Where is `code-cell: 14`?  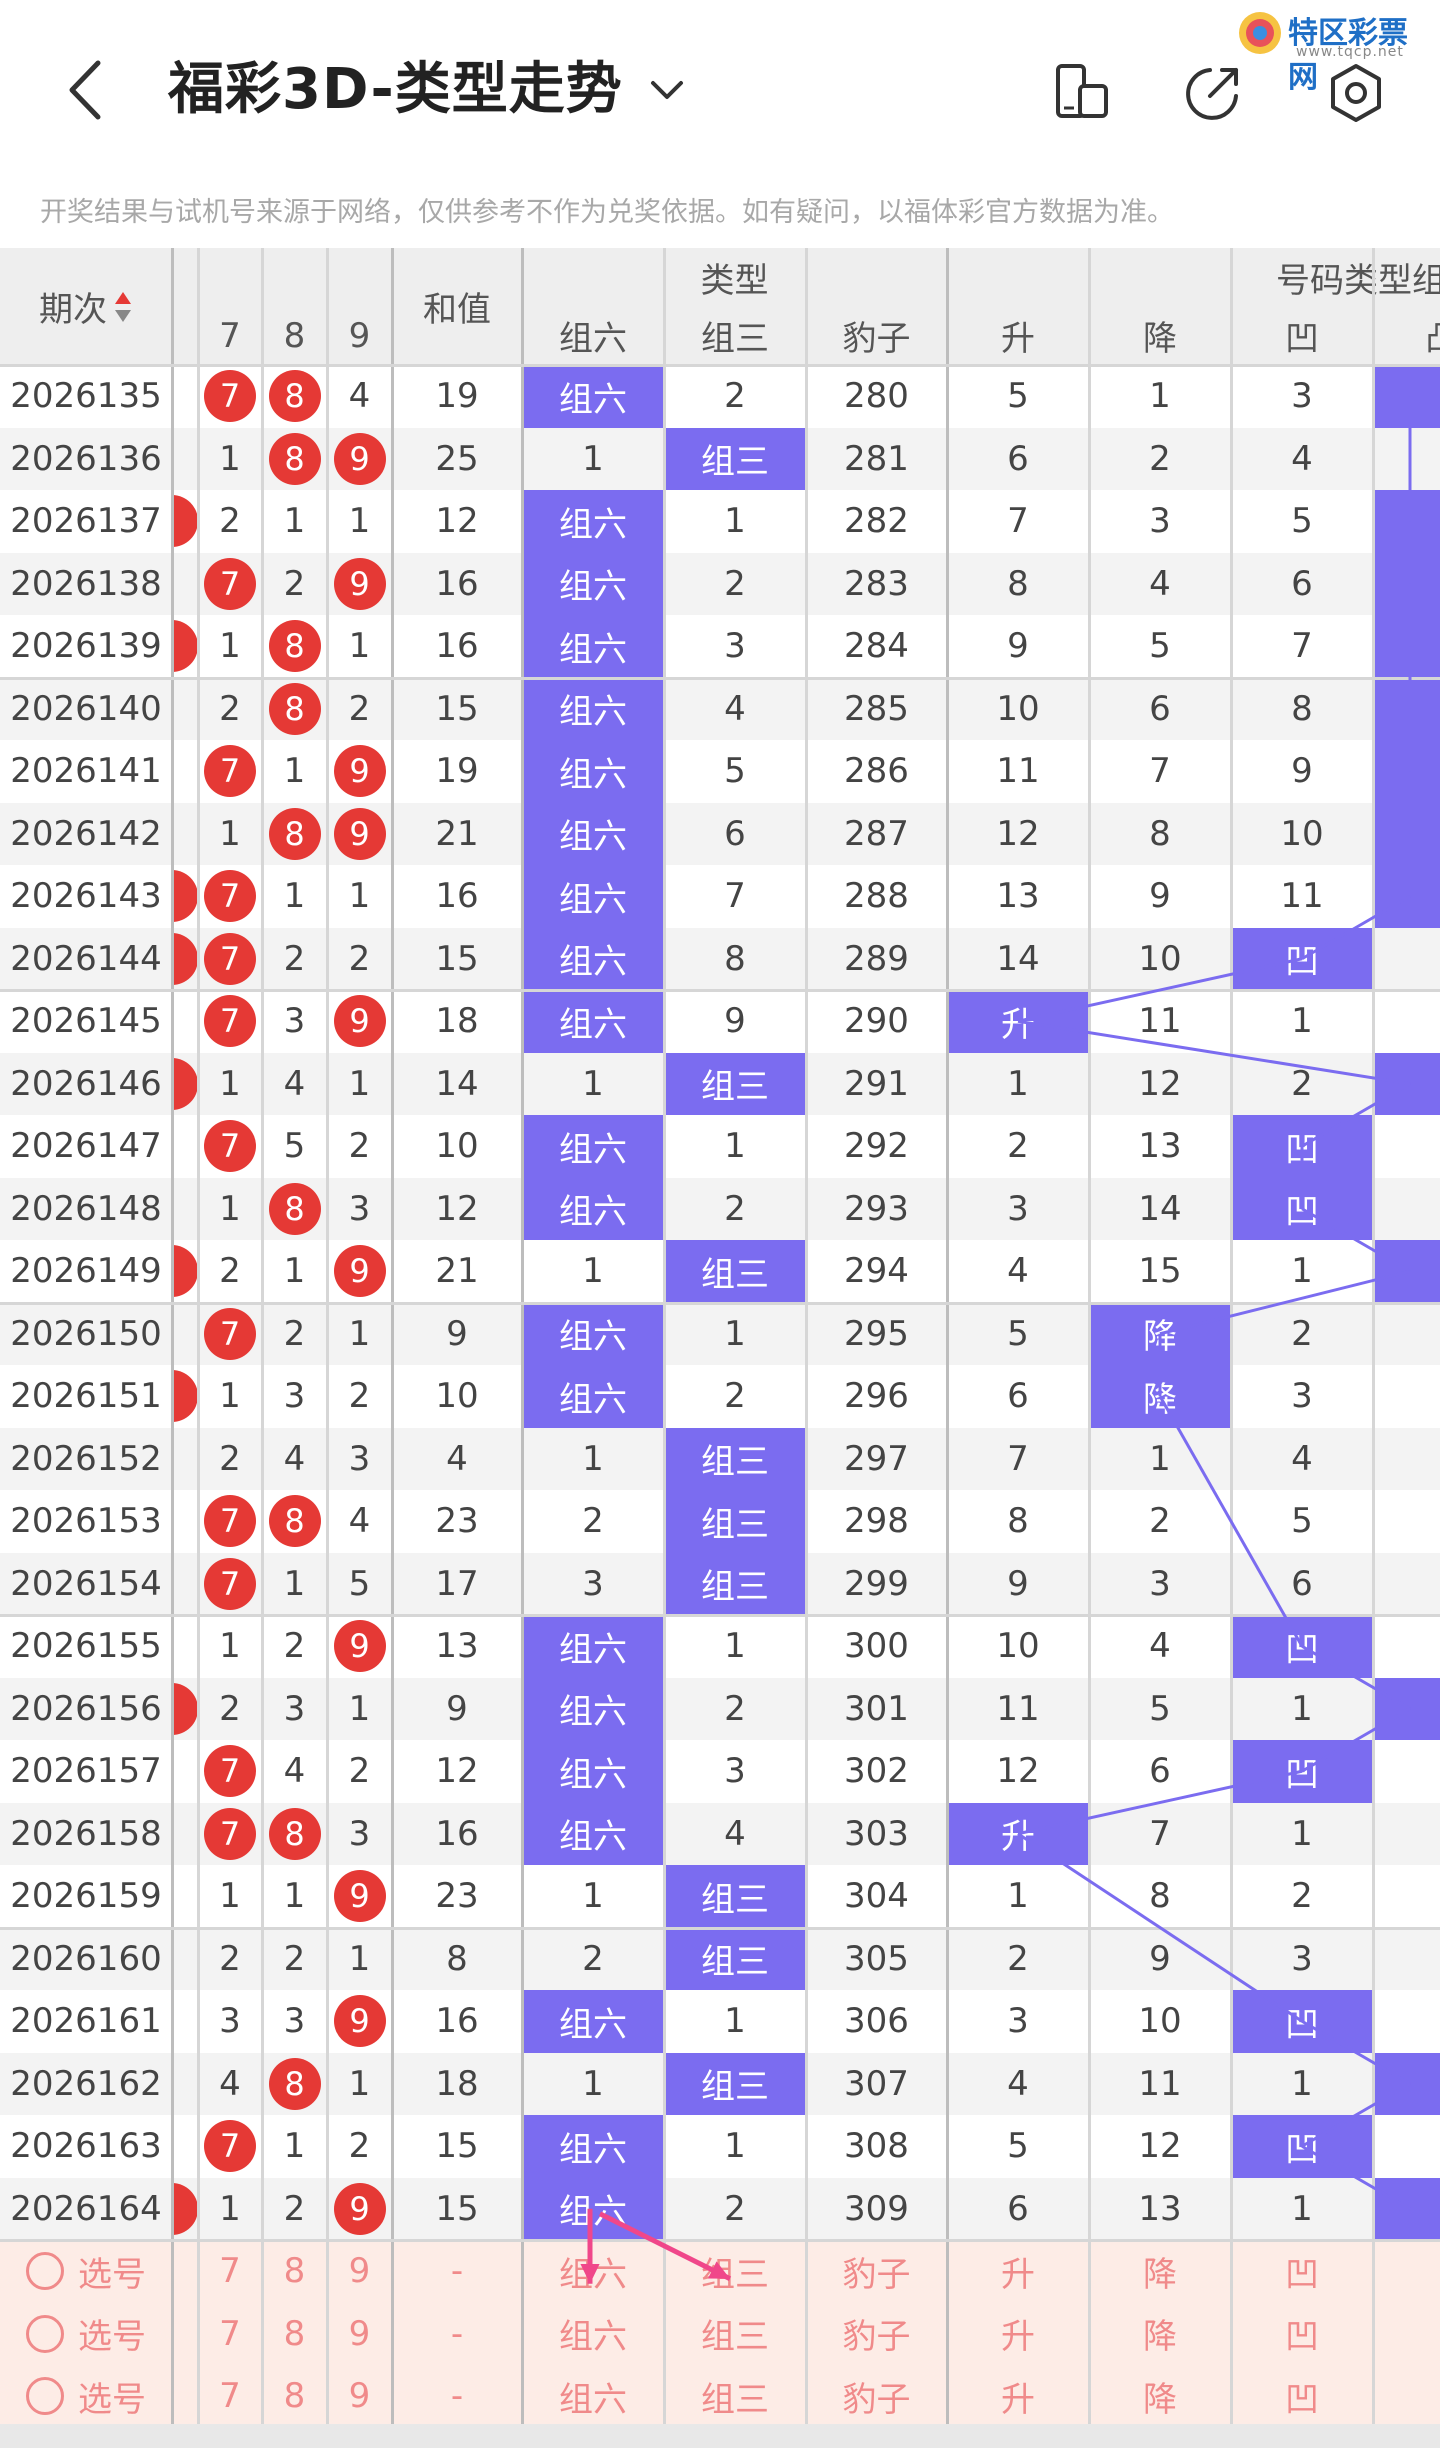
code-cell: 14 is located at coordinates (1018, 958).